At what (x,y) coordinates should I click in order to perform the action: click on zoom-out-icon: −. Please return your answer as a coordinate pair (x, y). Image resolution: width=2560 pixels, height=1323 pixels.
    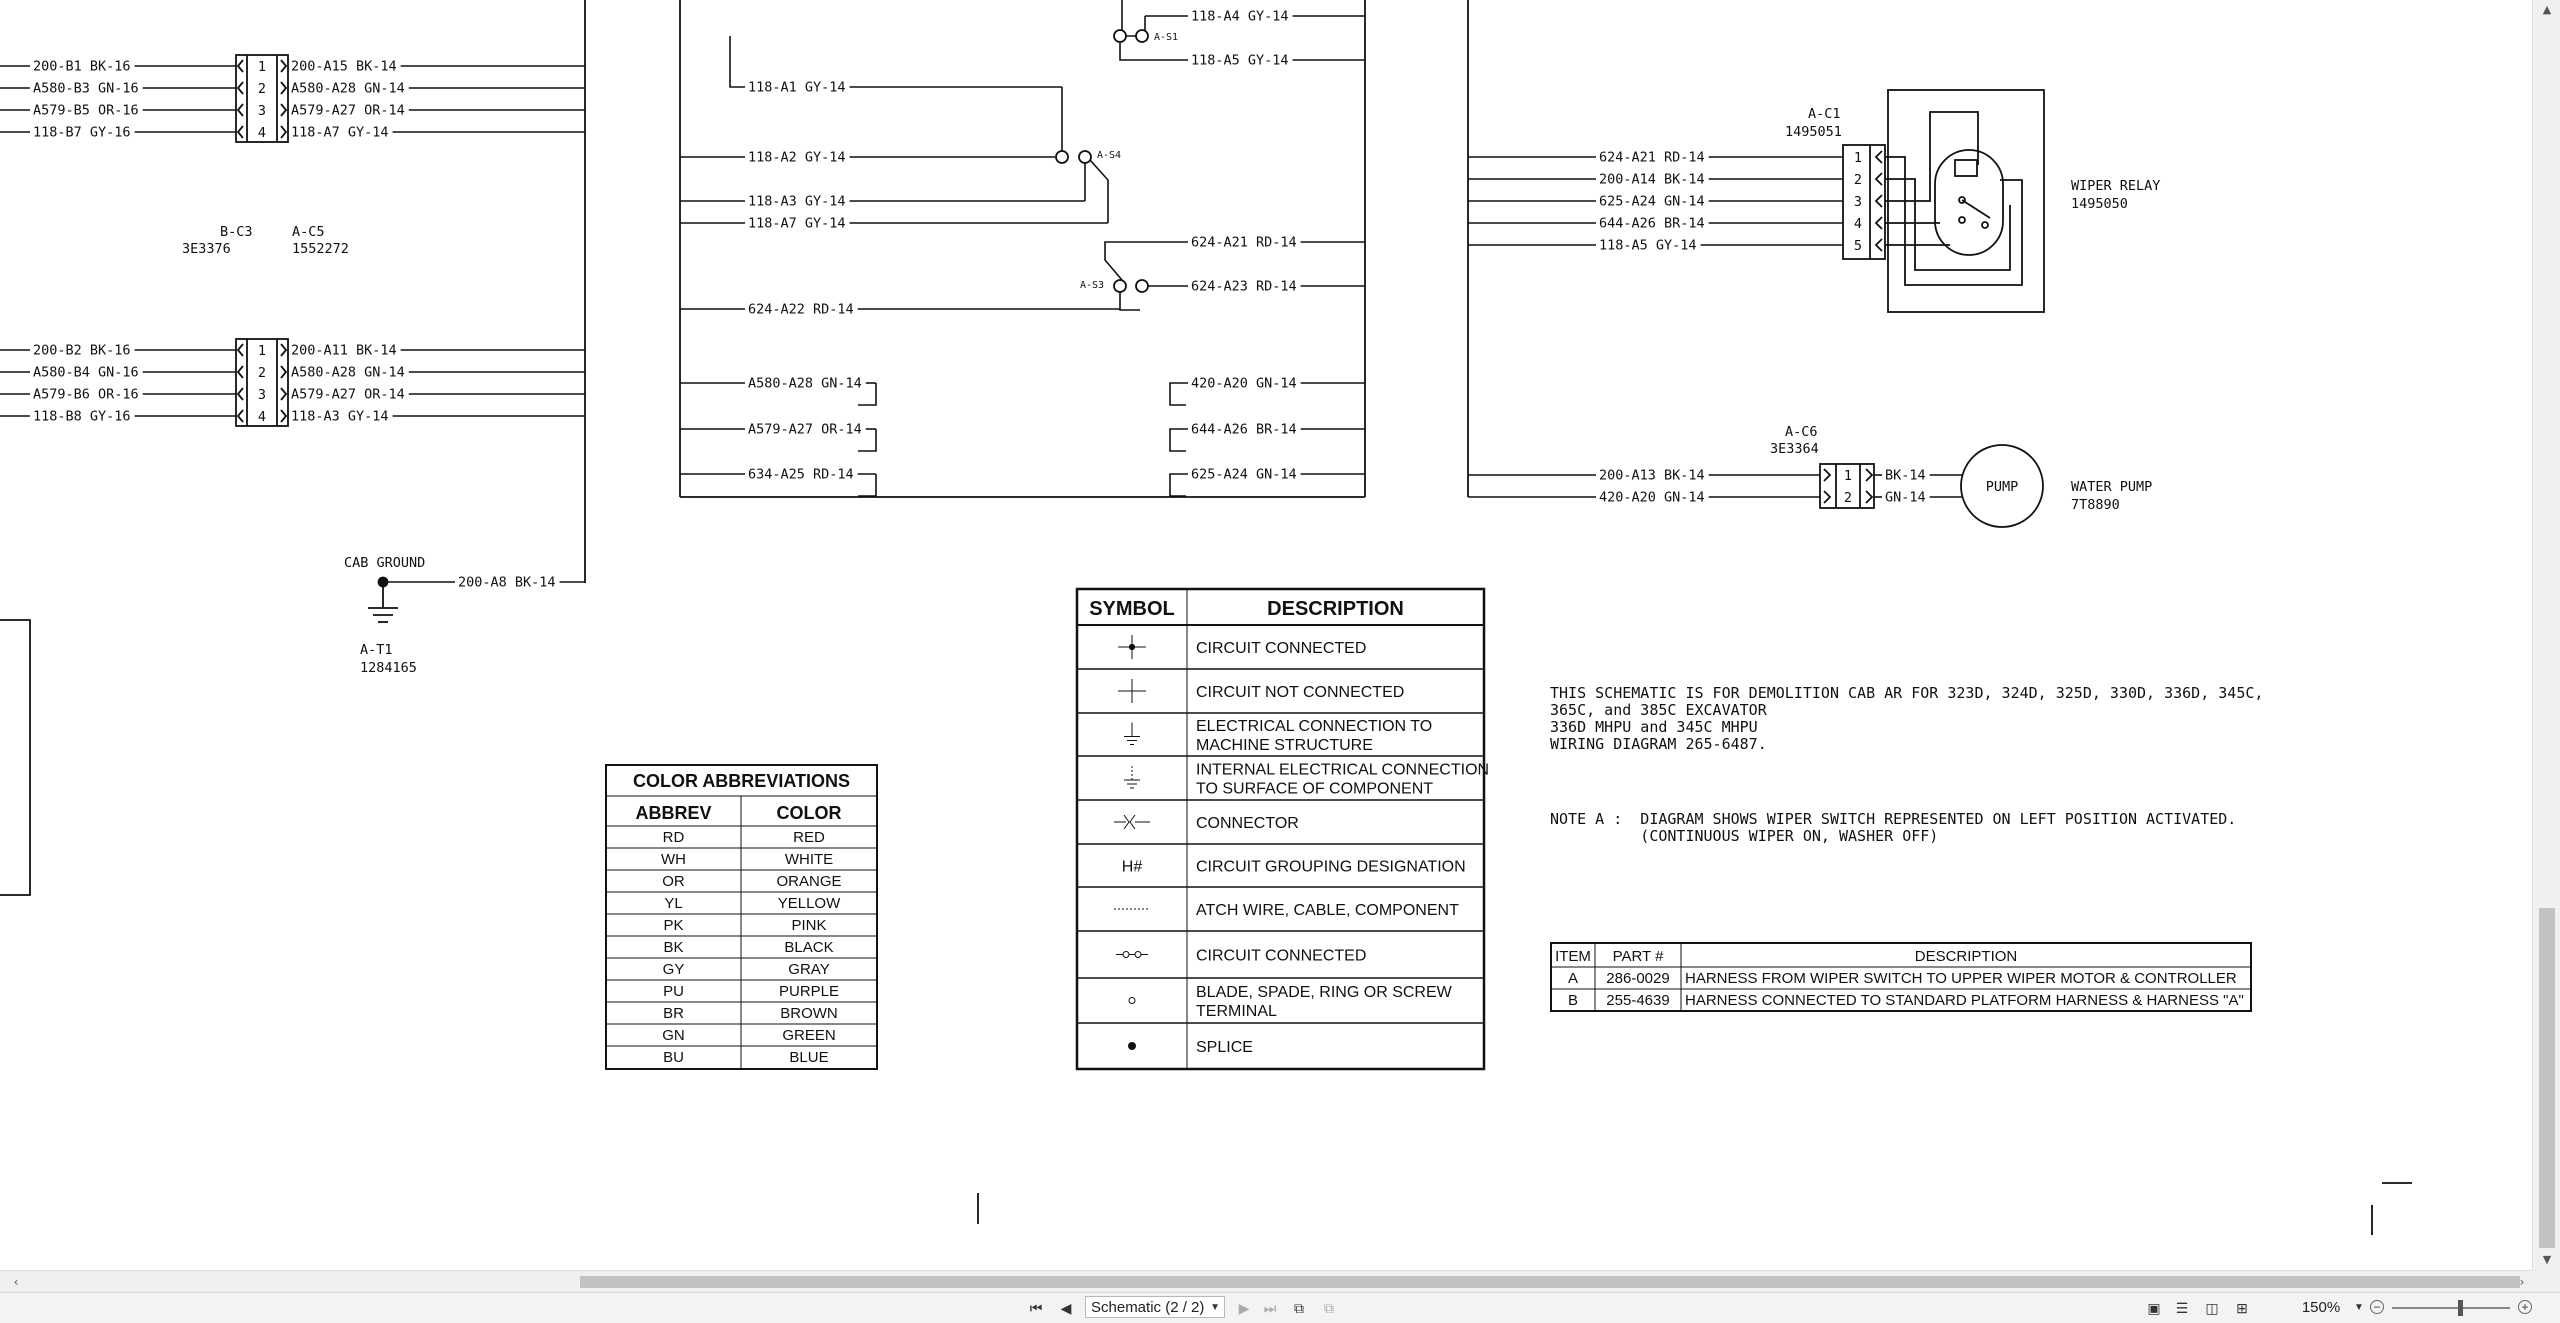
    Looking at the image, I should click on (2377, 1307).